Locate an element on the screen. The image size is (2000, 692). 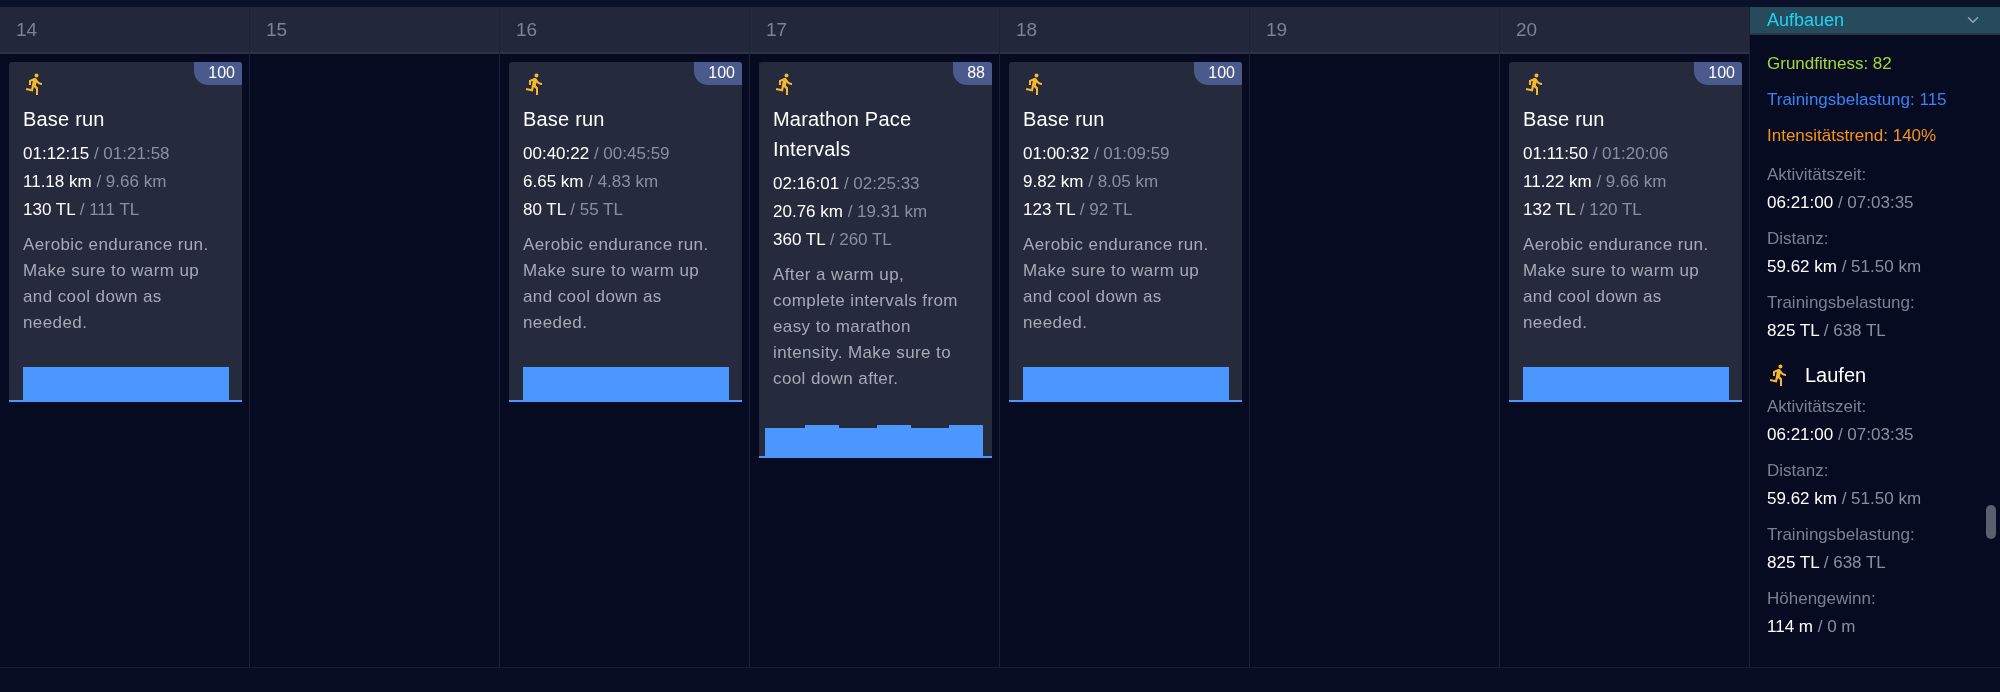
workout-card: 100 Base run 01:00:32 / 01:09:59 9.82 km / 8.05 km 123 TL / 92 TL Aerobic endurance run. Make sure to warm up and cool down as needed. is located at coordinates (1125, 232).